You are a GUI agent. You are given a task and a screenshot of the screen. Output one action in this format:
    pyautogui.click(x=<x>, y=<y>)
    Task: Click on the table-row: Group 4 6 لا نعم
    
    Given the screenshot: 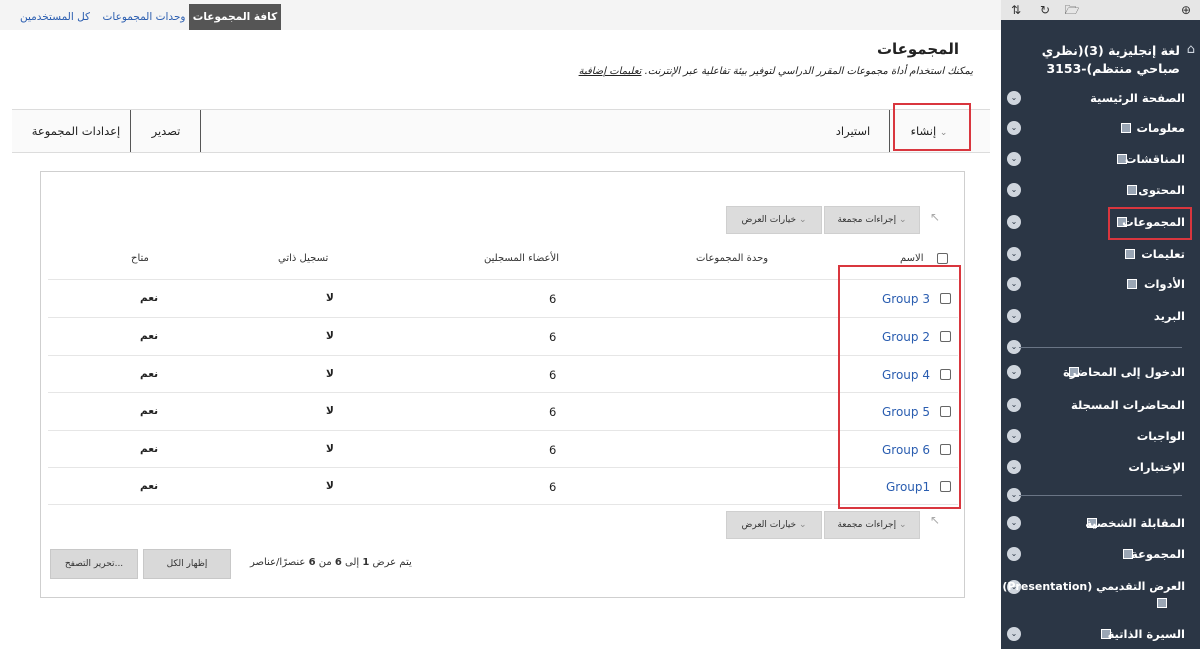 What is the action you would take?
    pyautogui.click(x=503, y=374)
    